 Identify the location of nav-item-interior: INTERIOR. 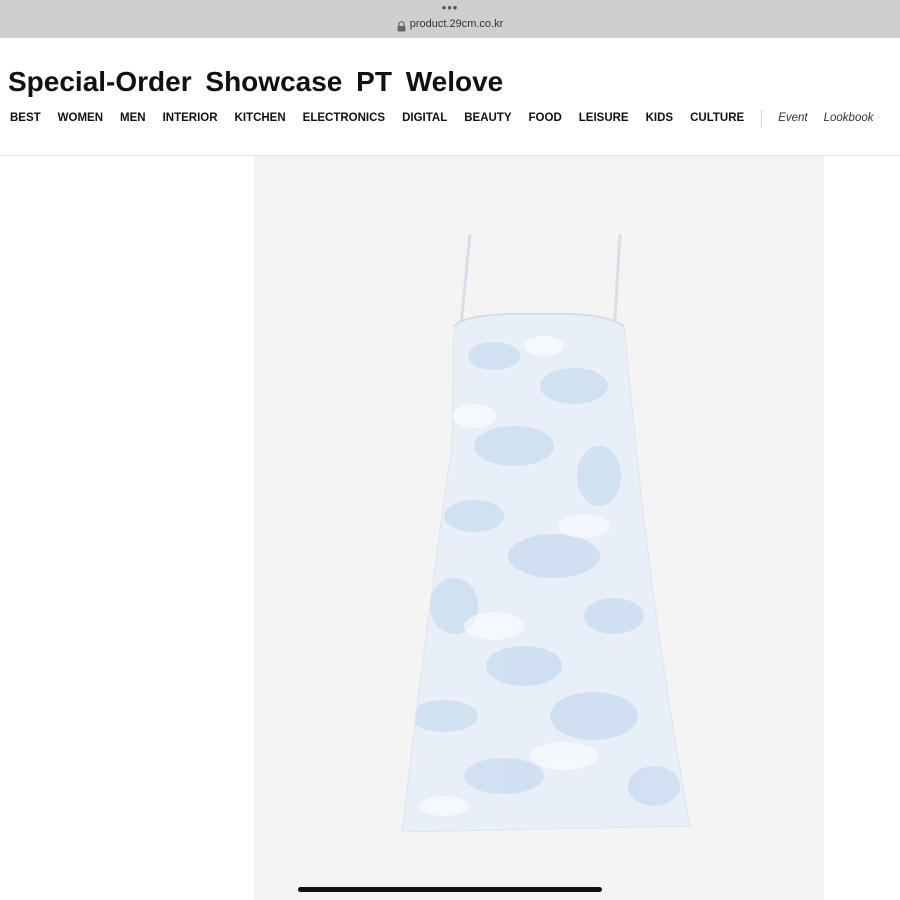
(190, 118).